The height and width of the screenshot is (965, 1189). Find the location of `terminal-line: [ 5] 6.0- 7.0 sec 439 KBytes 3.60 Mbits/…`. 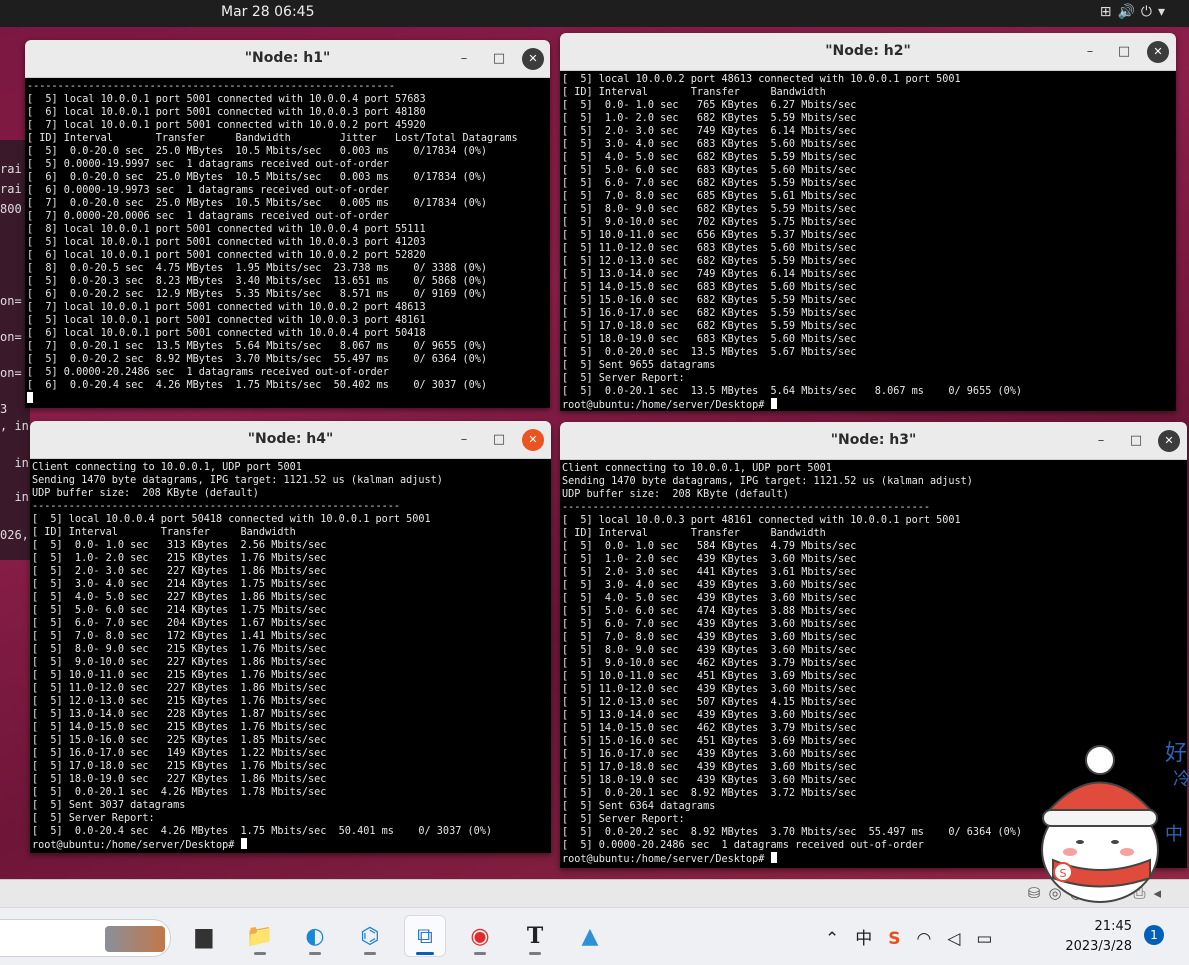

terminal-line: [ 5] 6.0- 7.0 sec 439 KBytes 3.60 Mbits/… is located at coordinates (709, 624).